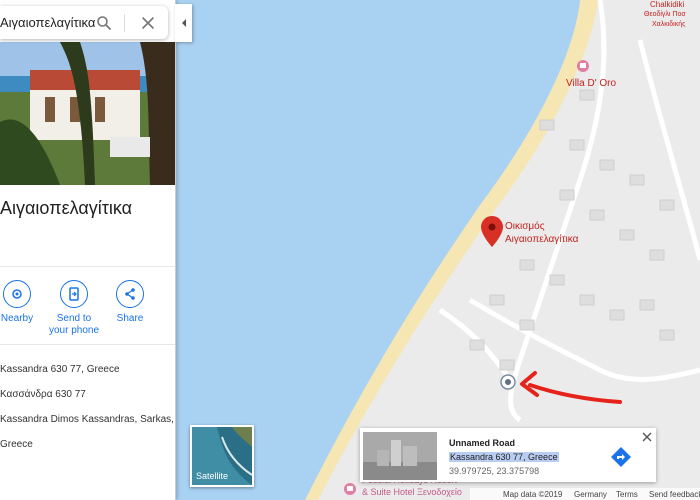 Image resolution: width=700 pixels, height=500 pixels. I want to click on search-icon, so click(104, 23).